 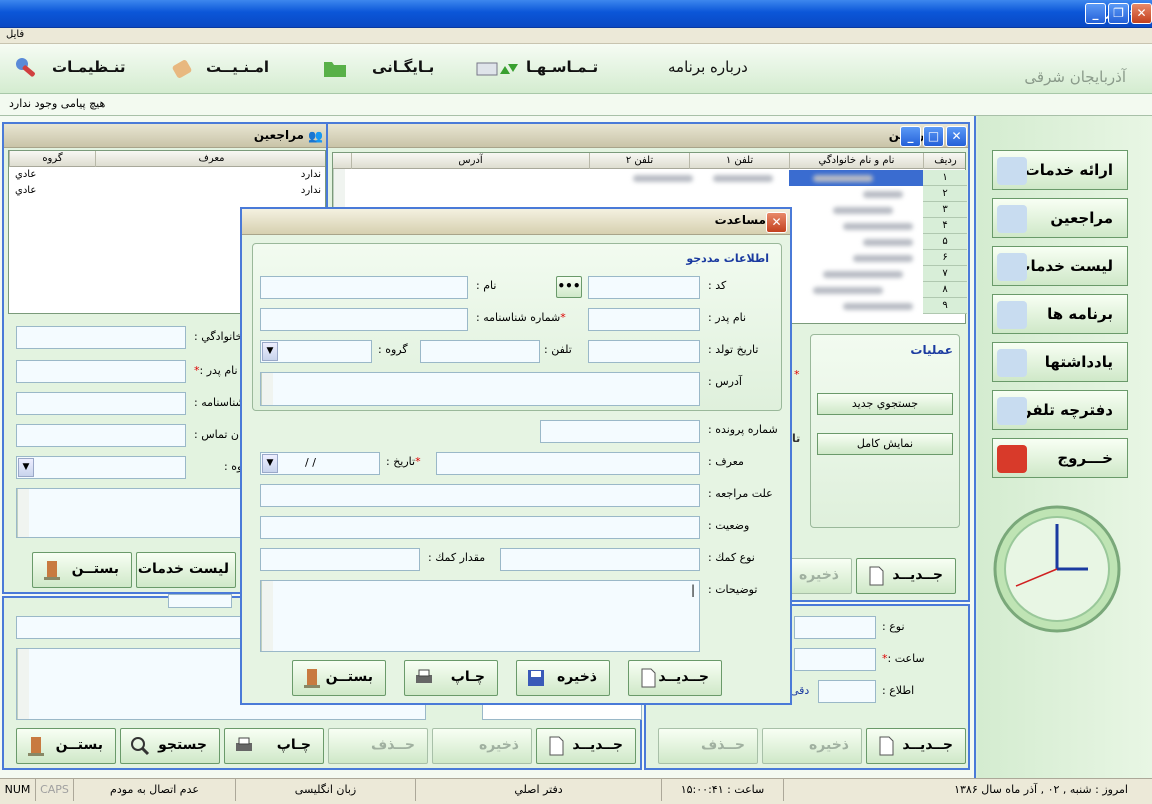 What do you see at coordinates (66, 746) in the screenshot?
I see `bottom-close-button: بستــن` at bounding box center [66, 746].